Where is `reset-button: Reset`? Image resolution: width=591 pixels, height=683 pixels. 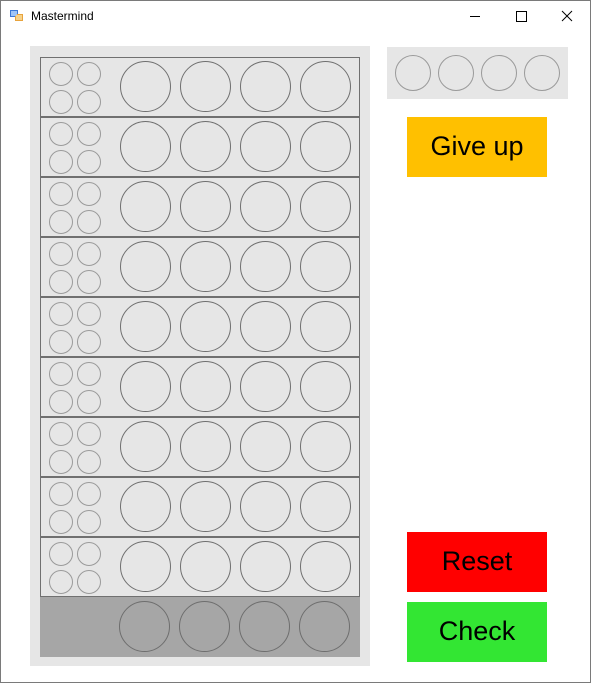 reset-button: Reset is located at coordinates (477, 562).